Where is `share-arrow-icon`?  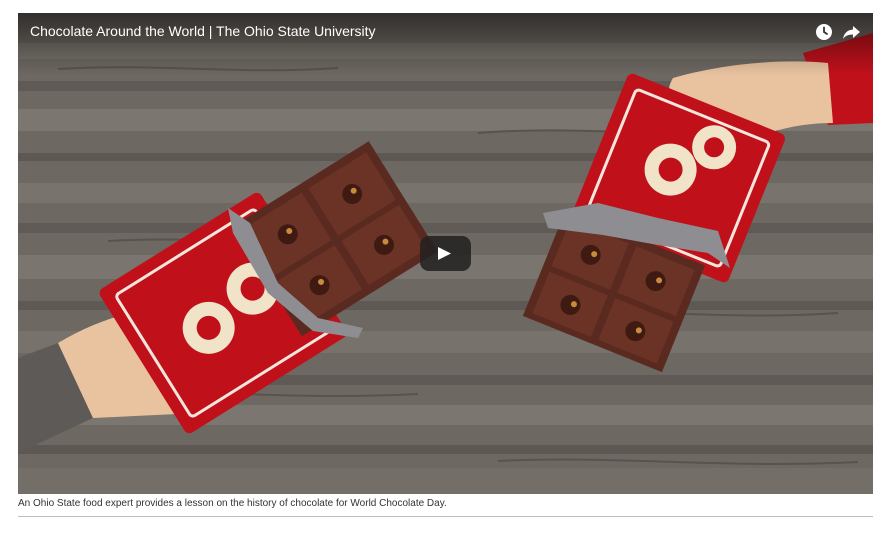
share-arrow-icon is located at coordinates (851, 32).